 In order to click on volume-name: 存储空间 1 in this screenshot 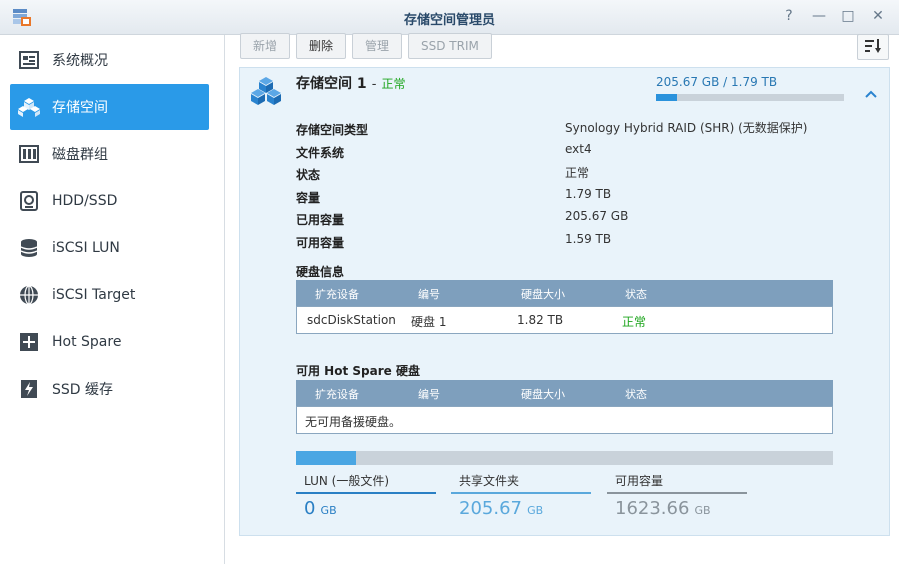, I will do `click(331, 84)`.